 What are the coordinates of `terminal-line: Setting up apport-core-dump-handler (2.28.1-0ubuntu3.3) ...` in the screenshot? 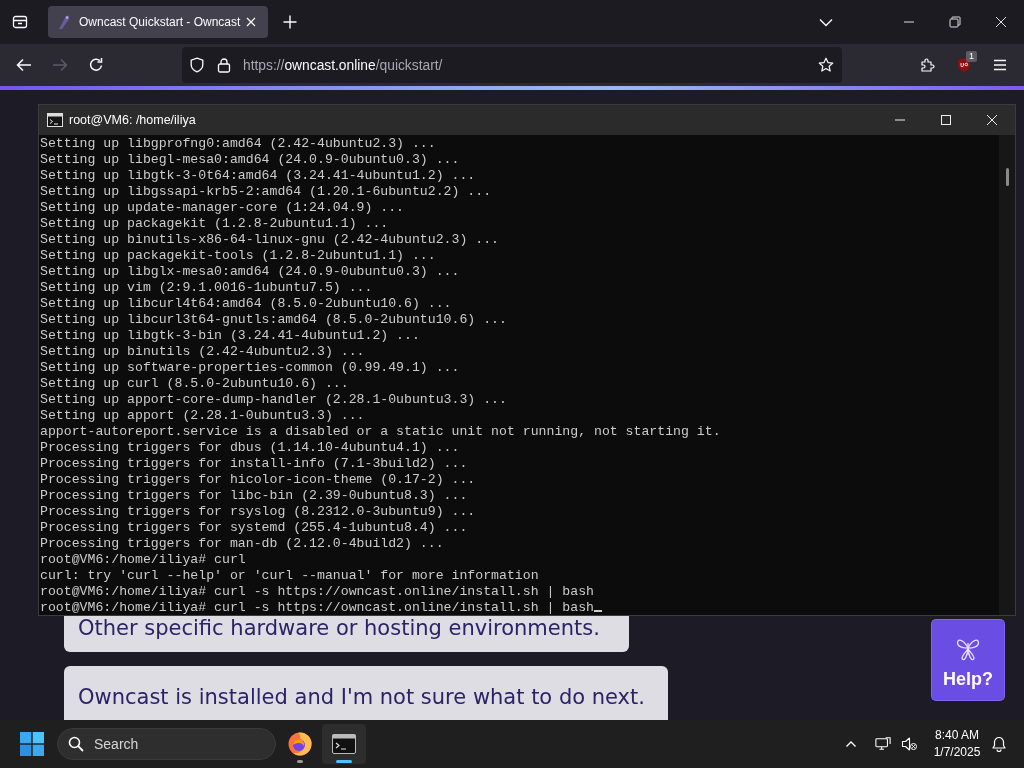 It's located at (273, 399).